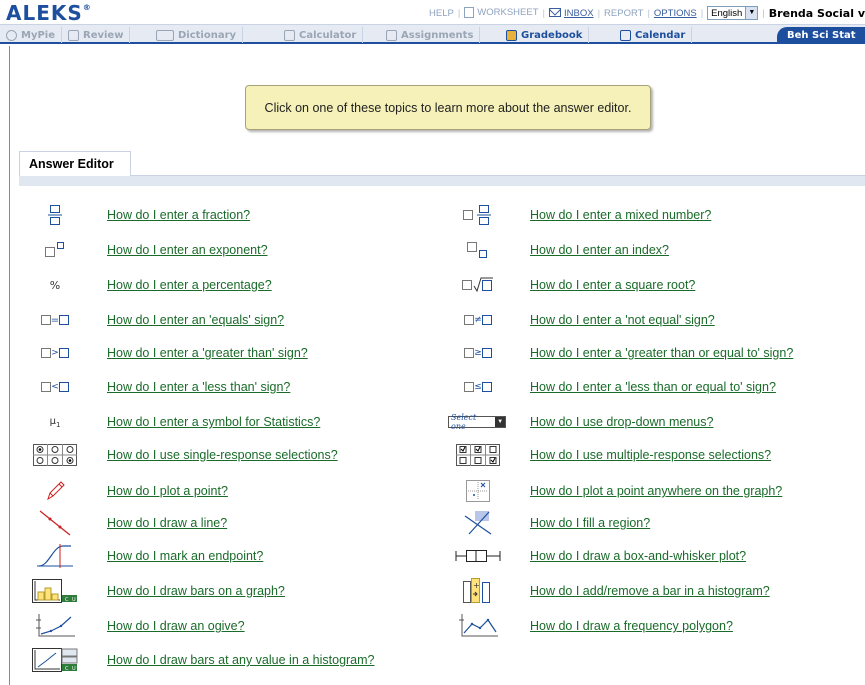 Image resolution: width=865 pixels, height=685 pixels. I want to click on percent-icon: %, so click(55, 285).